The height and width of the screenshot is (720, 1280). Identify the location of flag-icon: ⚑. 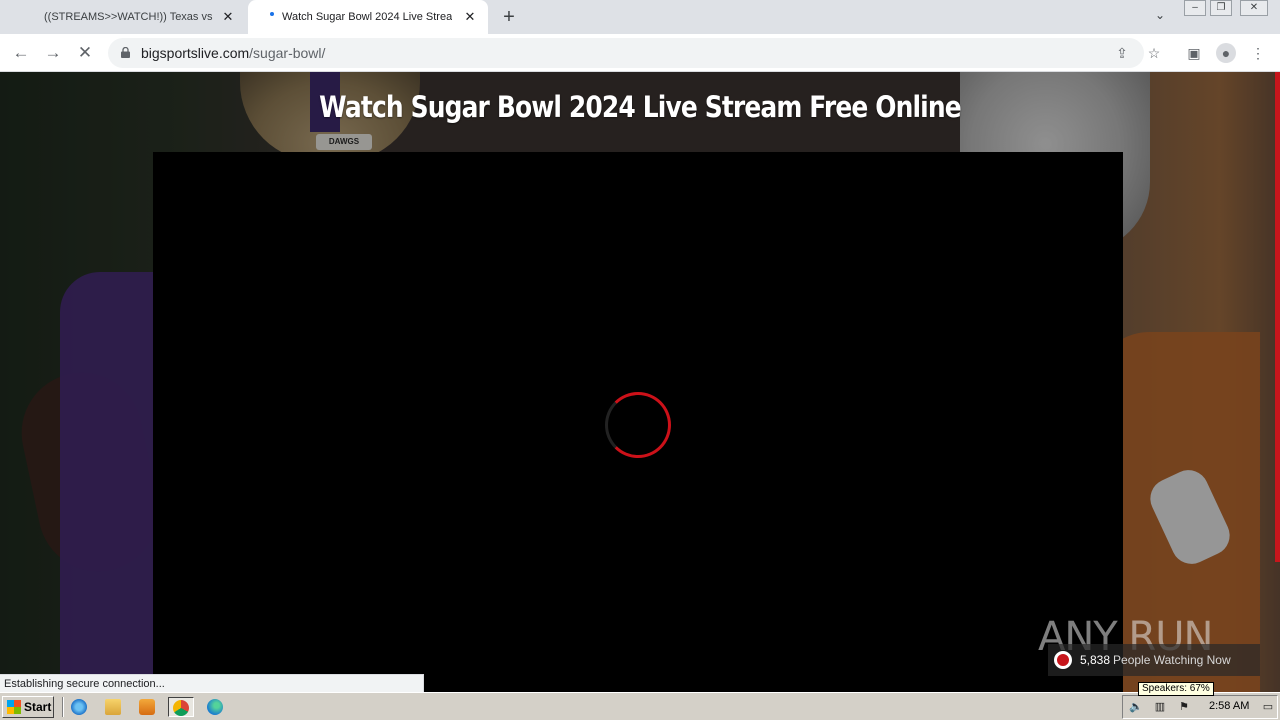
(1184, 707).